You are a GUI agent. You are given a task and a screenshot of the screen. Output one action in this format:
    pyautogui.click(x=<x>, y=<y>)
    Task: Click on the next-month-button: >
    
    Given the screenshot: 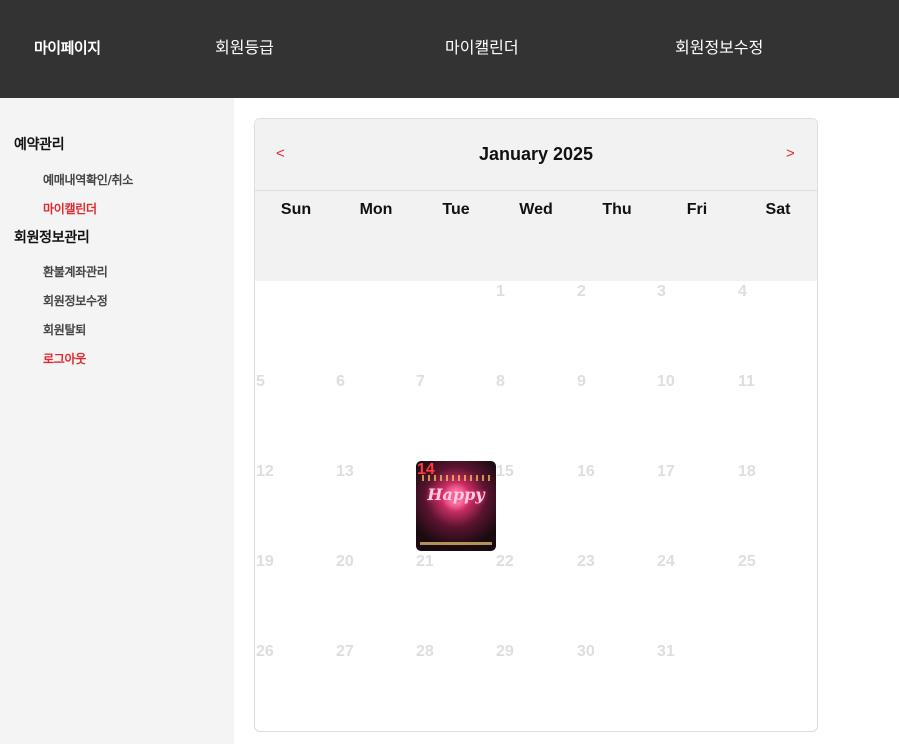 What is the action you would take?
    pyautogui.click(x=790, y=154)
    